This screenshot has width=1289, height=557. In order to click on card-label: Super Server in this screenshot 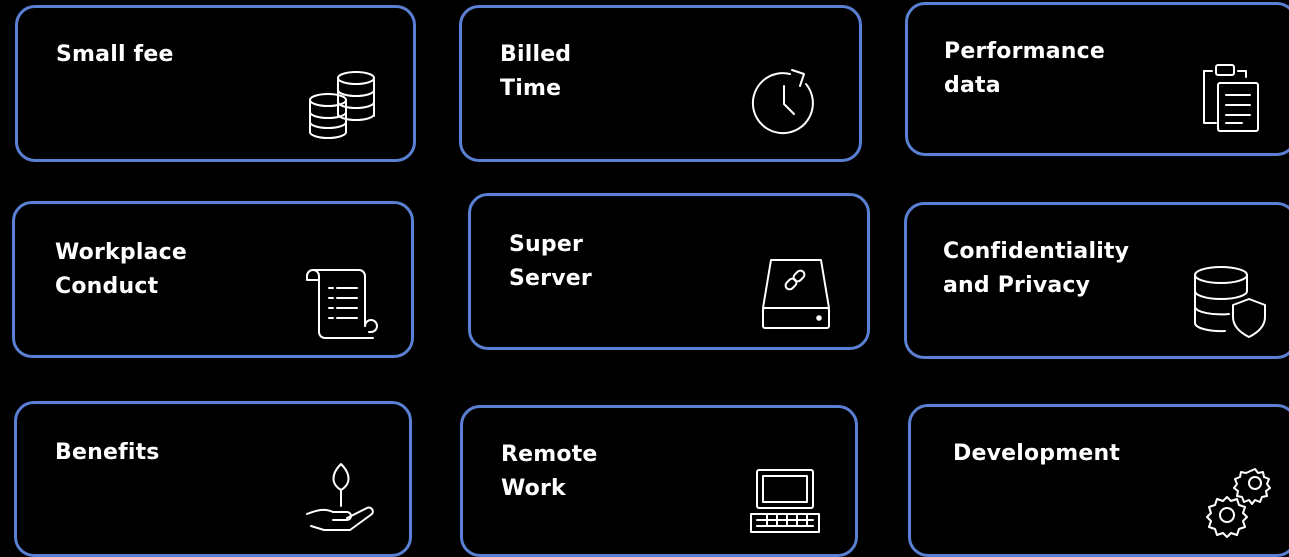, I will do `click(550, 261)`.